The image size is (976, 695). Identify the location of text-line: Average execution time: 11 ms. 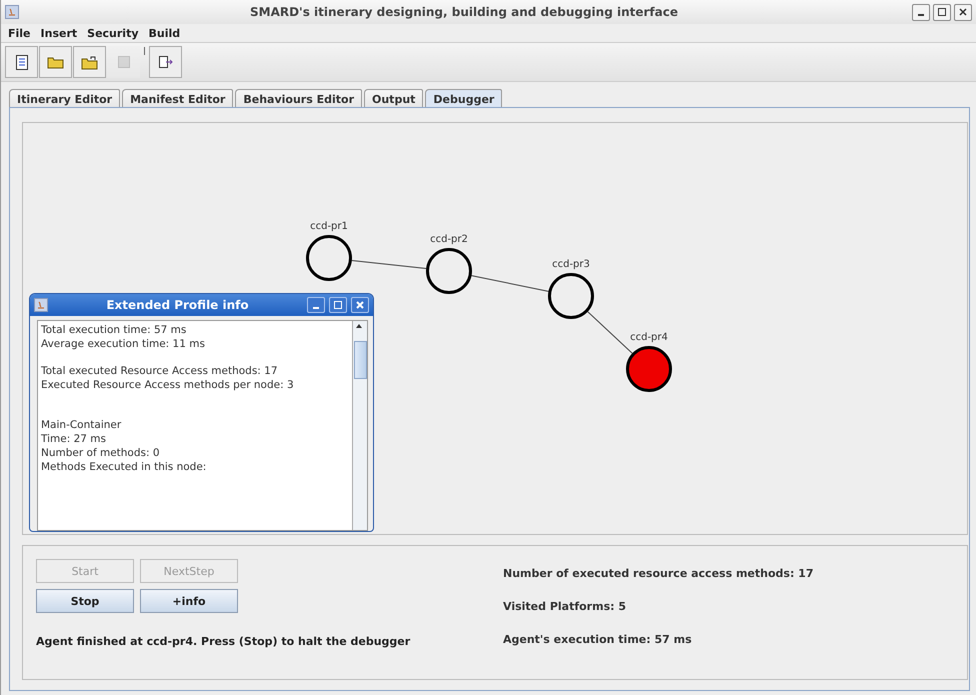
(123, 344).